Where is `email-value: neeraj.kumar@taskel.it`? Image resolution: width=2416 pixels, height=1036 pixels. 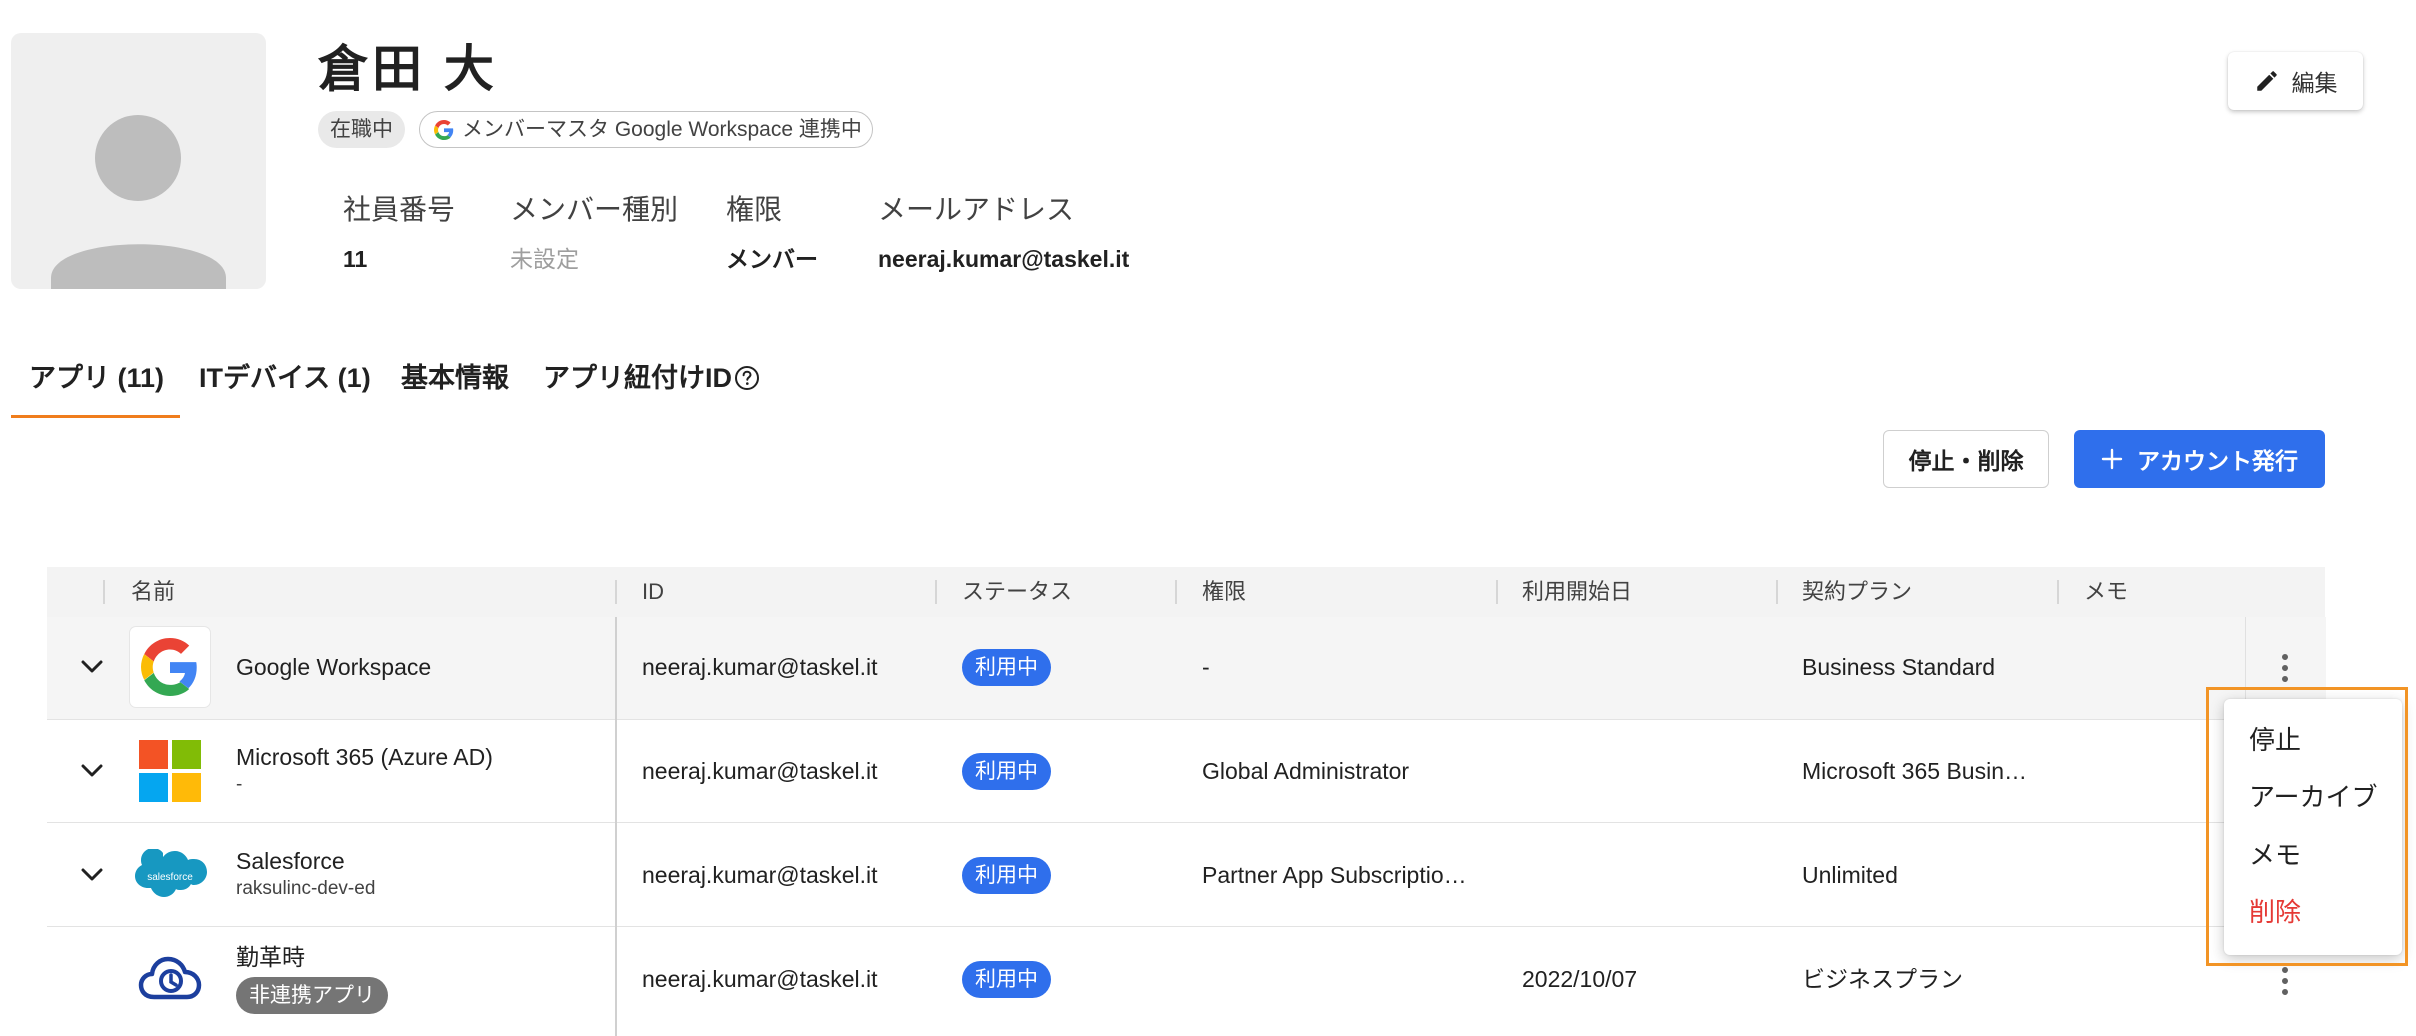 email-value: neeraj.kumar@taskel.it is located at coordinates (1004, 259).